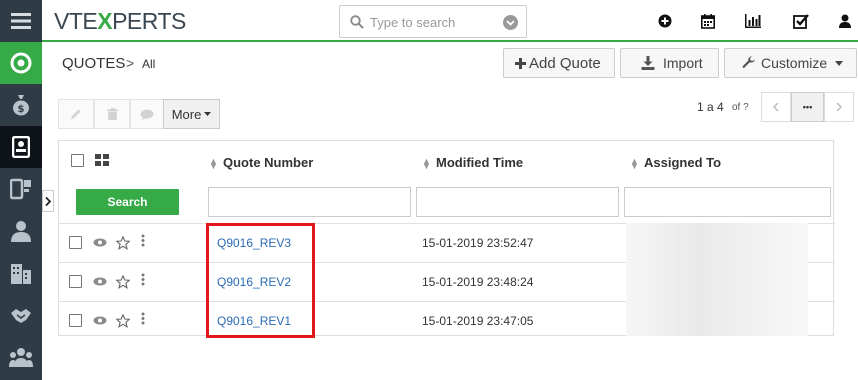 The height and width of the screenshot is (380, 858). I want to click on search-button: Search, so click(127, 202).